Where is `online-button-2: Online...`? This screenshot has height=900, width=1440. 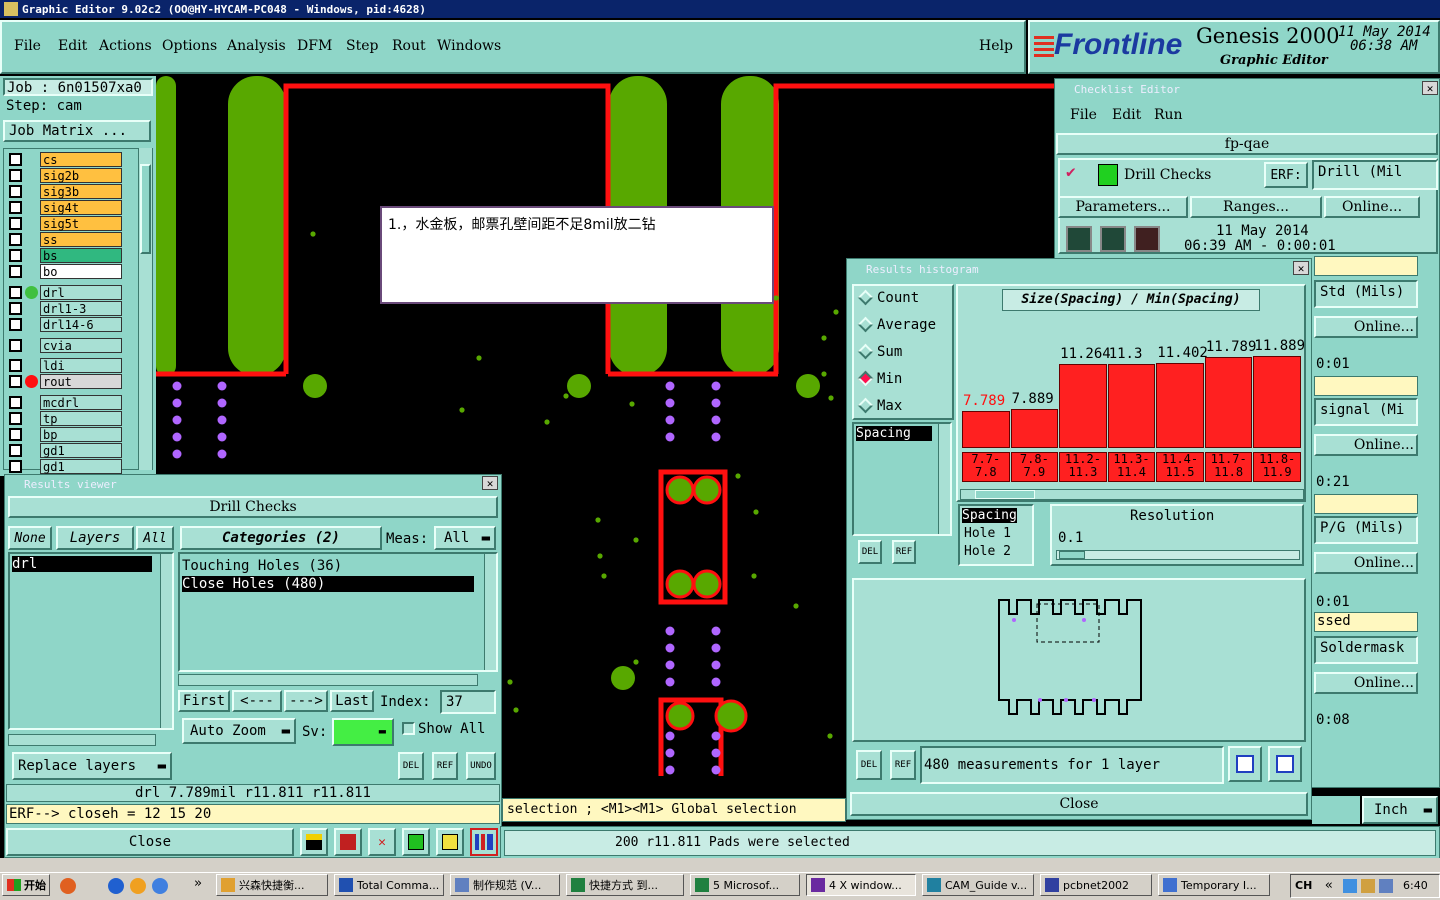
online-button-2: Online... is located at coordinates (1366, 327).